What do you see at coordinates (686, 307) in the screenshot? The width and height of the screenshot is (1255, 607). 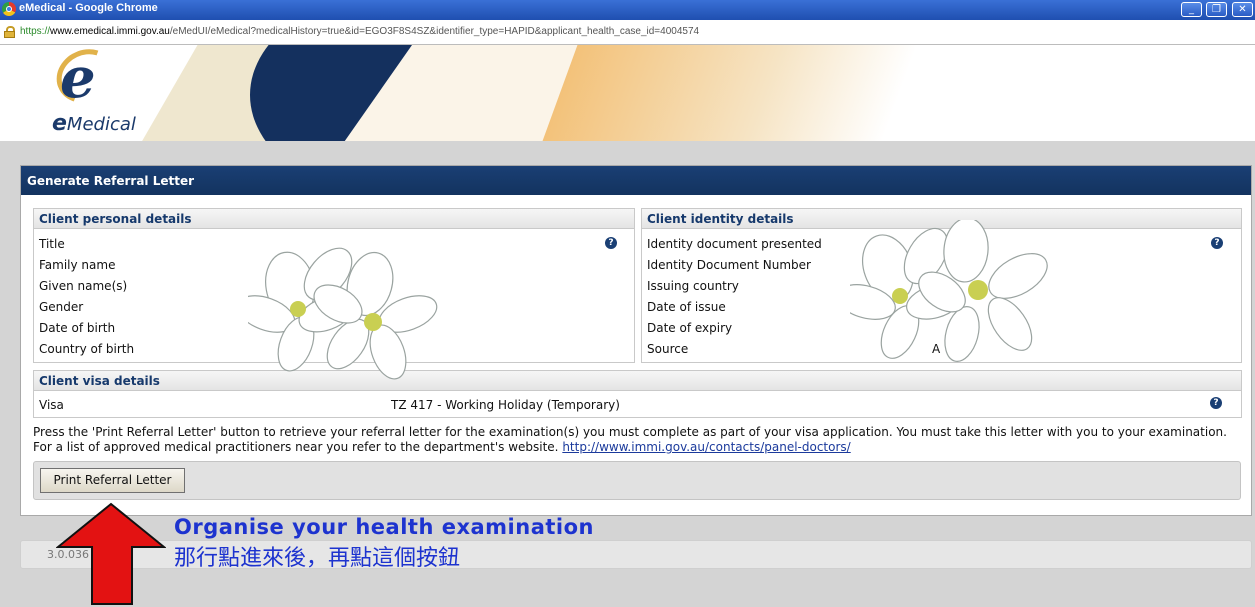 I see `identity-label-issue-date: Date of issue` at bounding box center [686, 307].